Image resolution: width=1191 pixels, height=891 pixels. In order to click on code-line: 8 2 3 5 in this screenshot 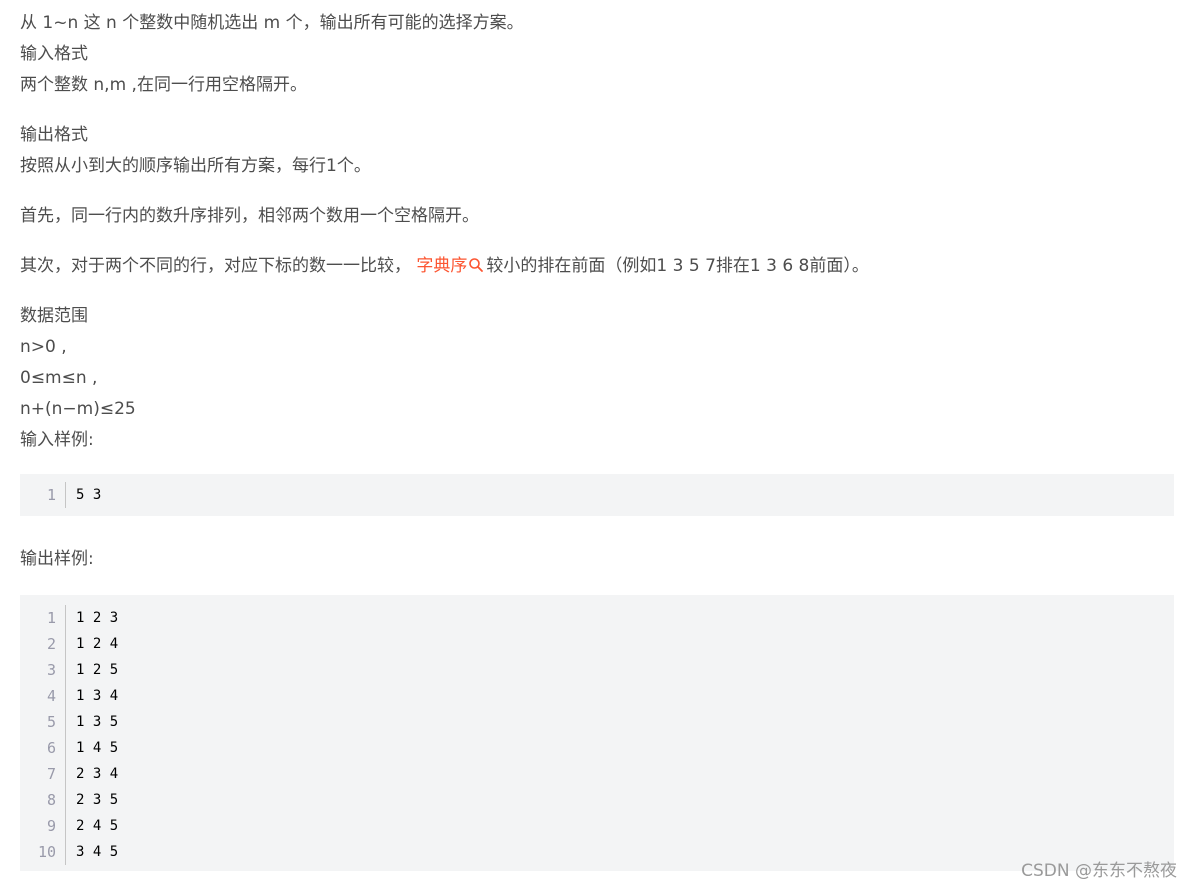, I will do `click(597, 800)`.